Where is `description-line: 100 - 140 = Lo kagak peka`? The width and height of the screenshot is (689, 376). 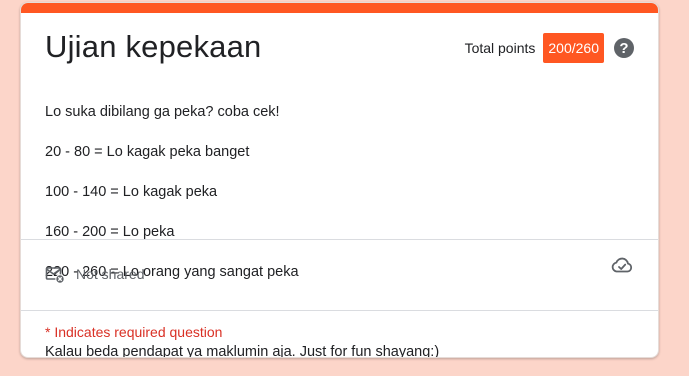
description-line: 100 - 140 = Lo kagak peka is located at coordinates (131, 192).